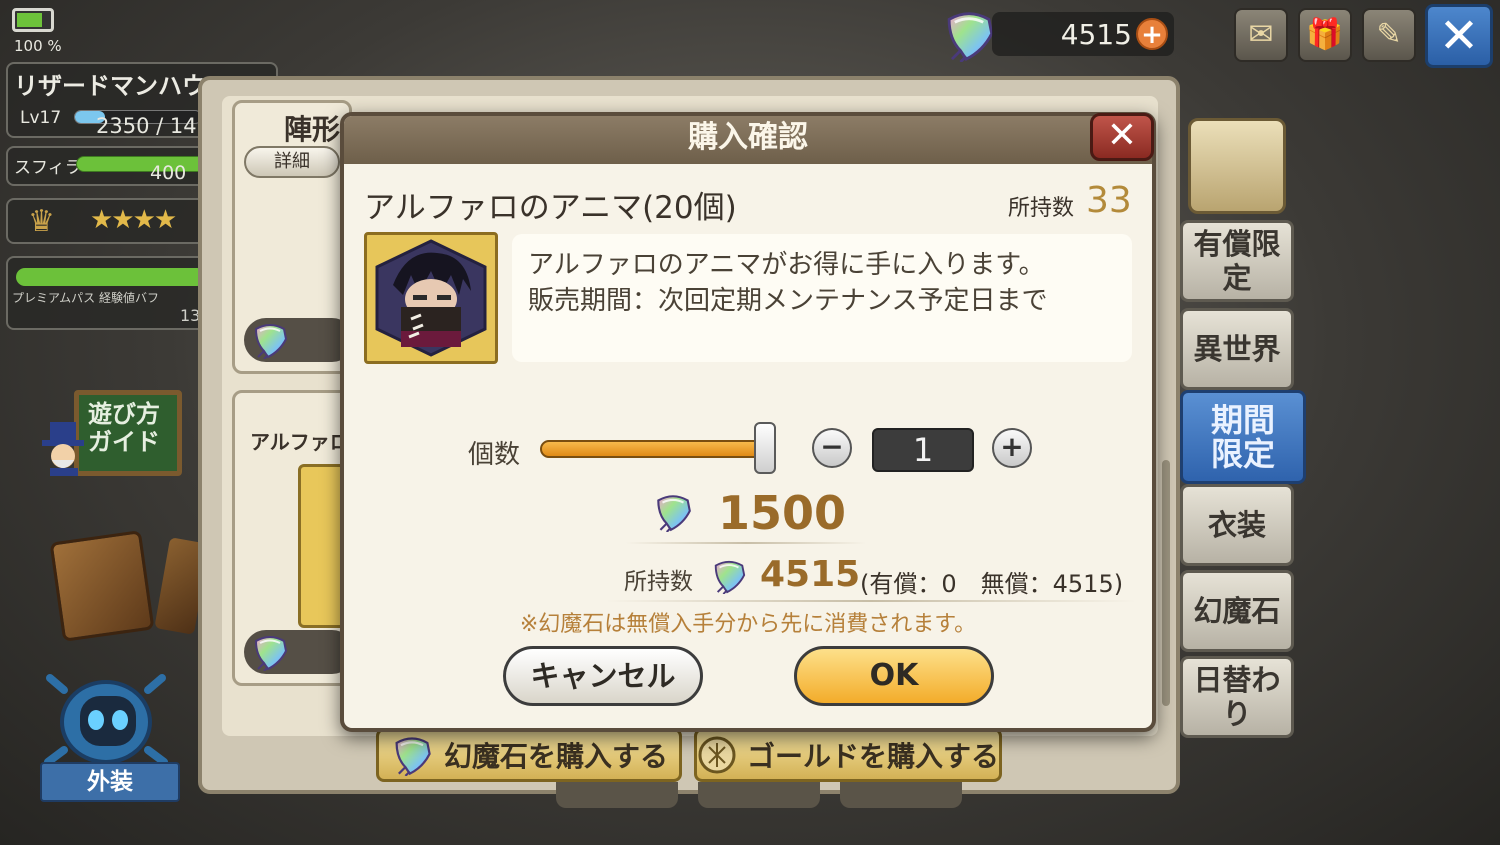 Image resolution: width=1500 pixels, height=845 pixels. I want to click on increase-quantity-button: +, so click(1012, 448).